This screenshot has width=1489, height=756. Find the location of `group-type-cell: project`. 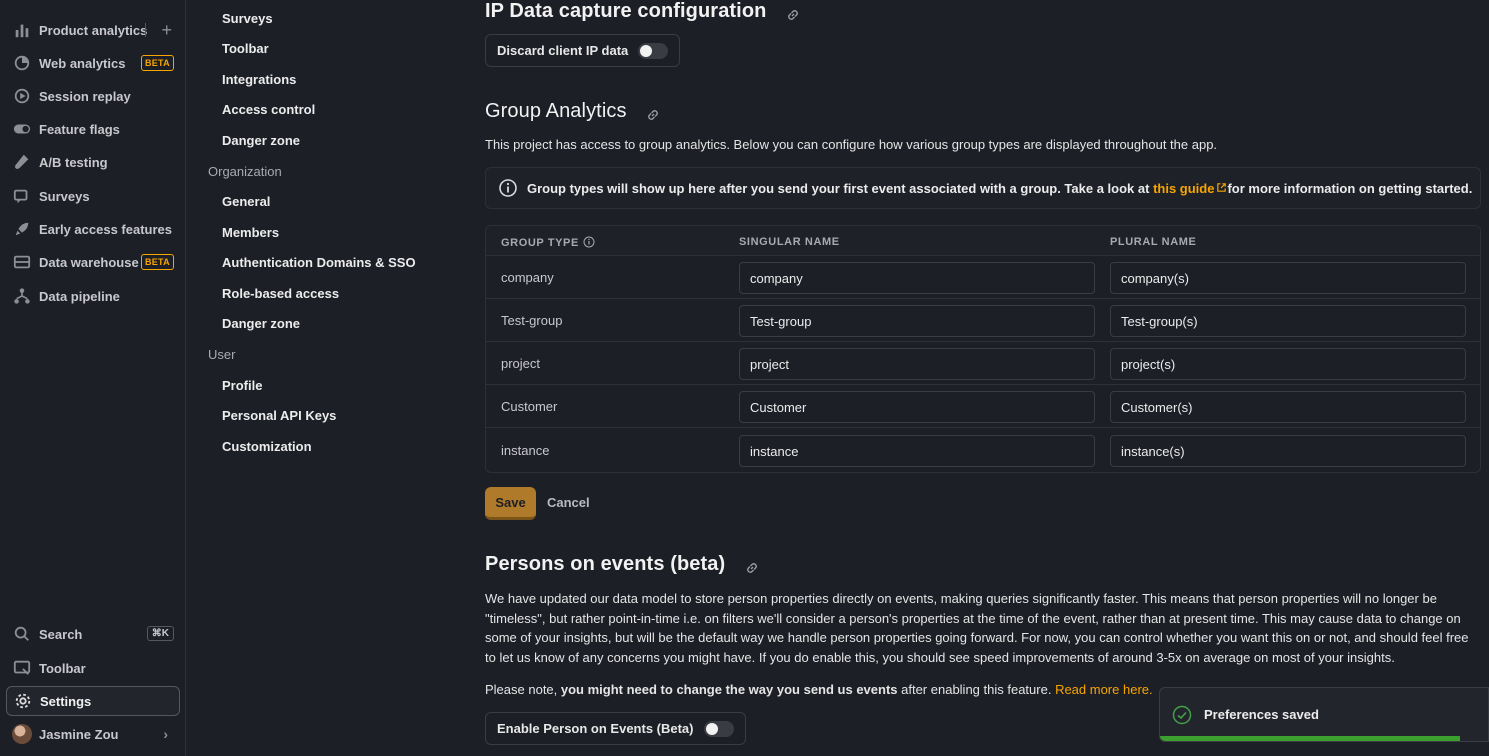

group-type-cell: project is located at coordinates (521, 363).